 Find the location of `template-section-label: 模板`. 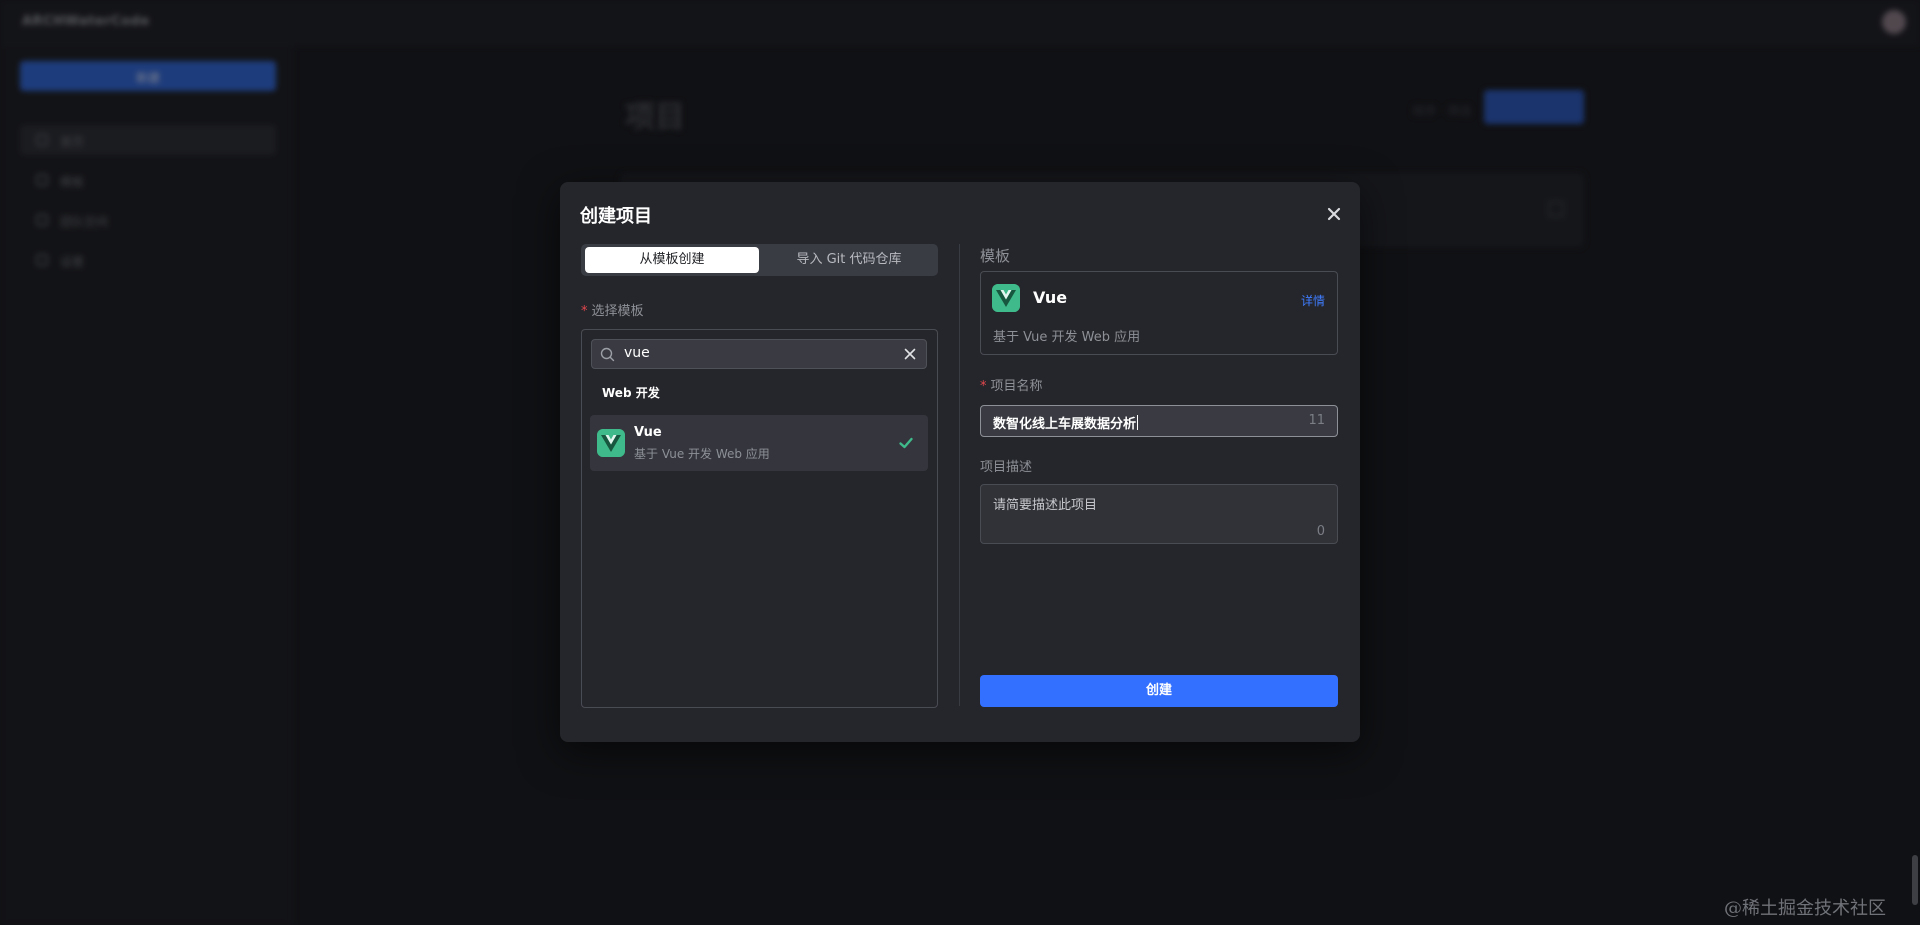

template-section-label: 模板 is located at coordinates (995, 256).